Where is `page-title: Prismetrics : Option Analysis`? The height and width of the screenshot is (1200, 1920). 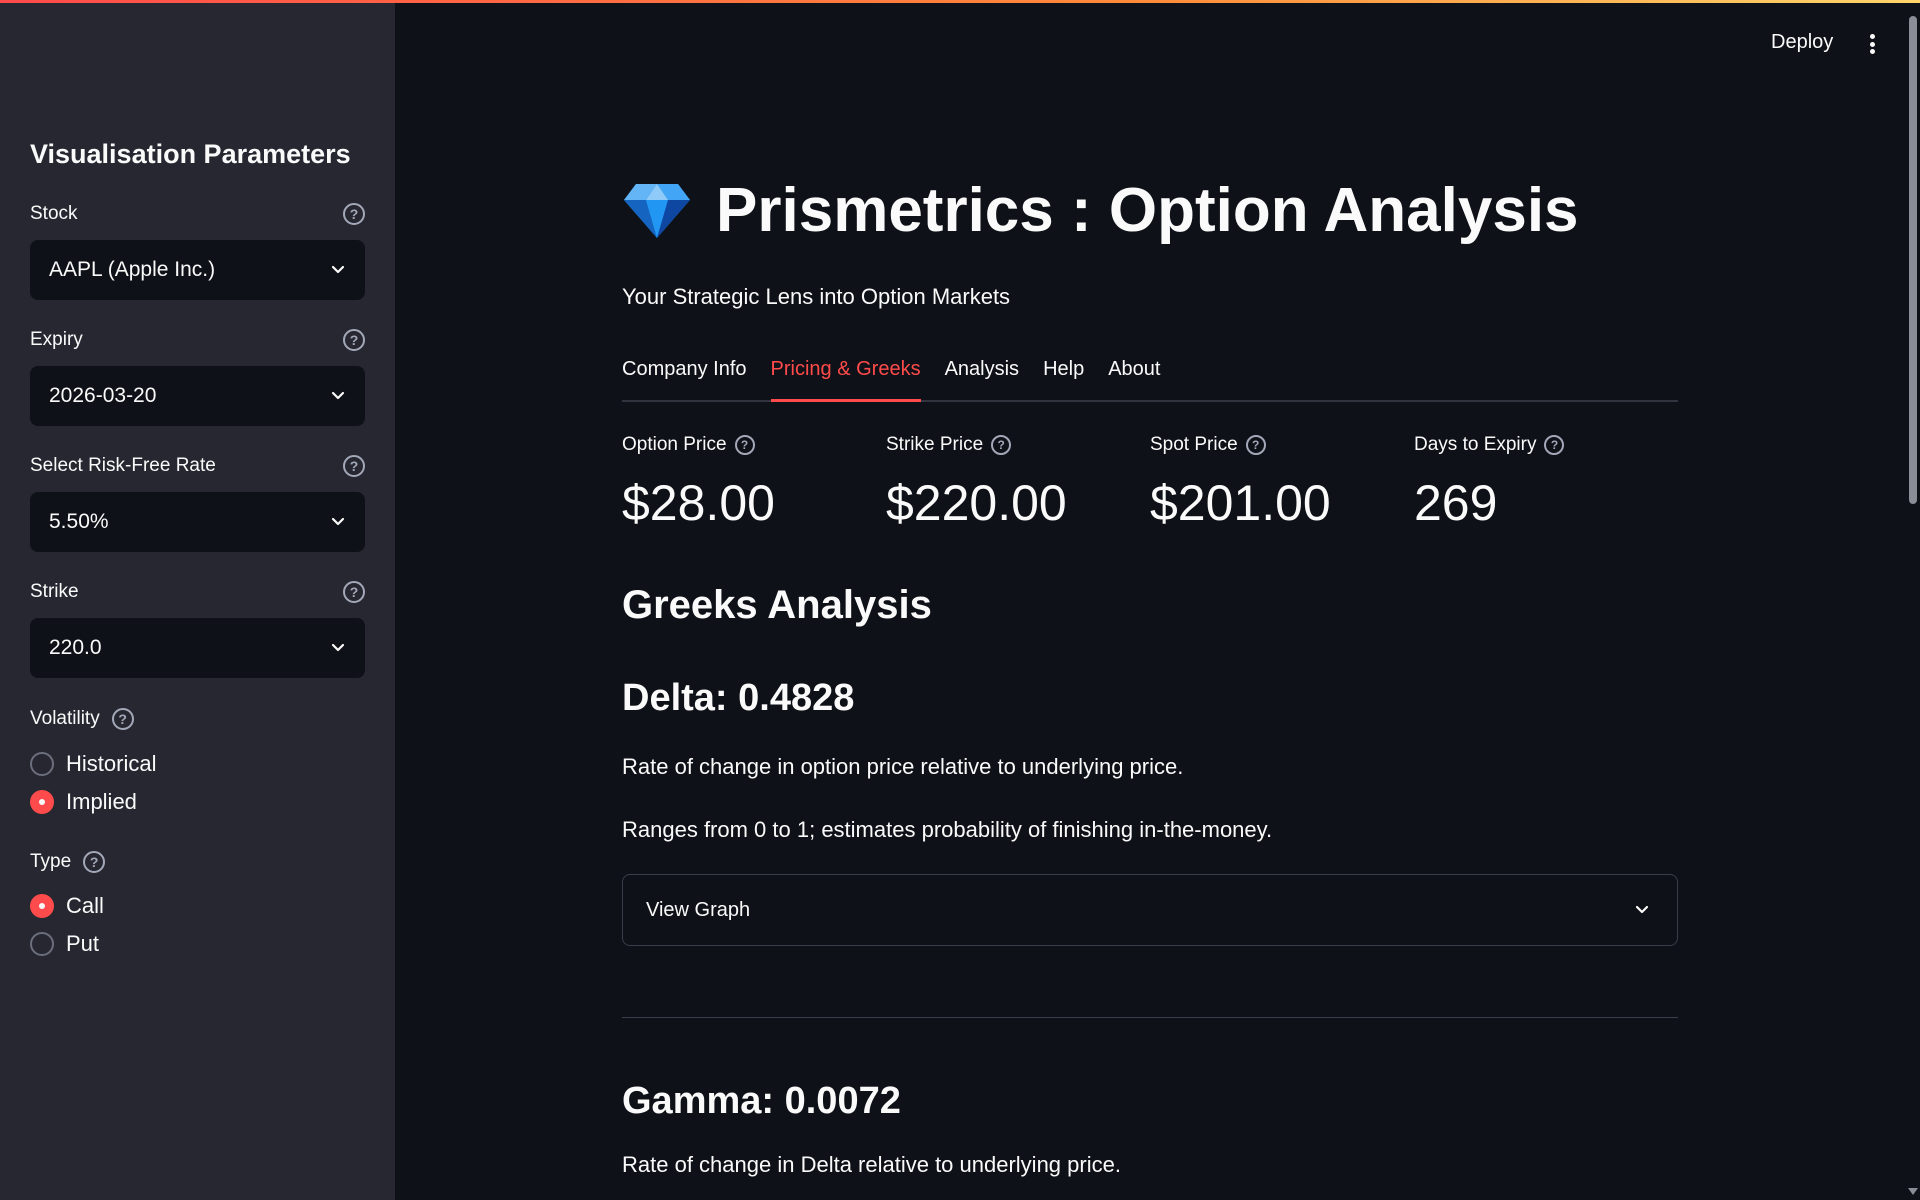
page-title: Prismetrics : Option Analysis is located at coordinates (1147, 210).